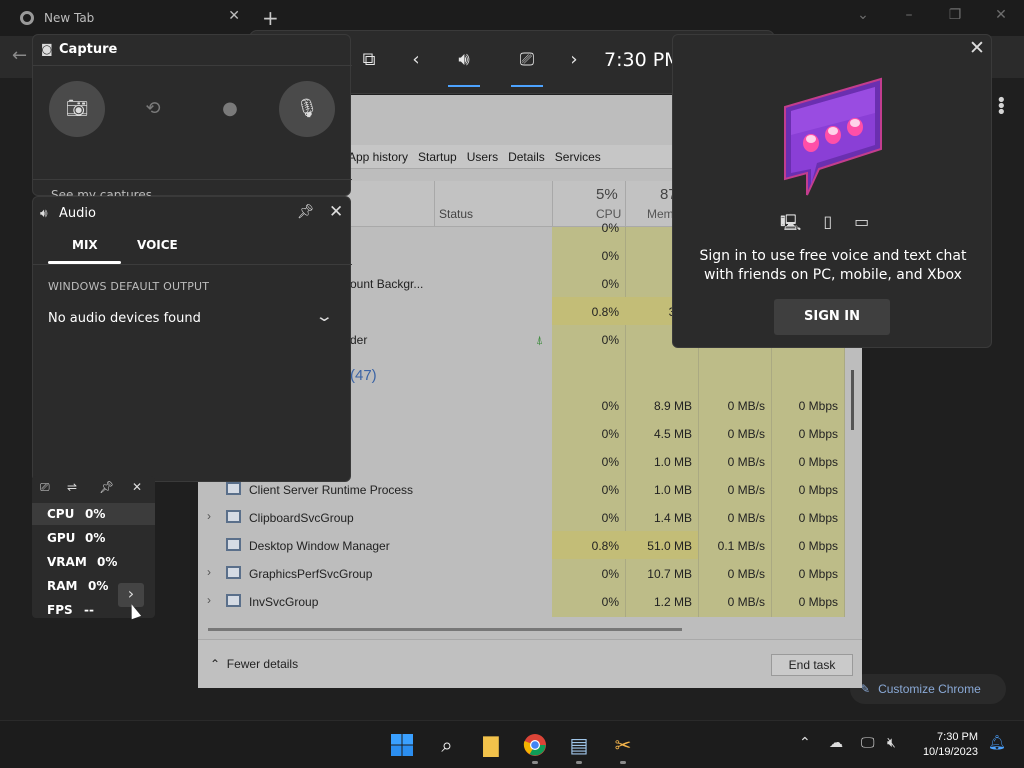 The height and width of the screenshot is (768, 1024). What do you see at coordinates (948, 745) in the screenshot?
I see `taskbar-clock: 7:30 PM 10/19/2023` at bounding box center [948, 745].